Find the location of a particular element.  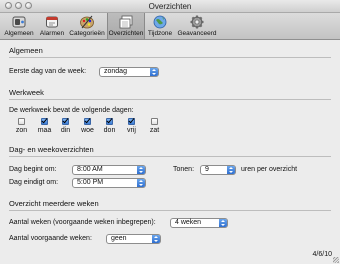

previous-weeks-select: geen is located at coordinates (133, 239).